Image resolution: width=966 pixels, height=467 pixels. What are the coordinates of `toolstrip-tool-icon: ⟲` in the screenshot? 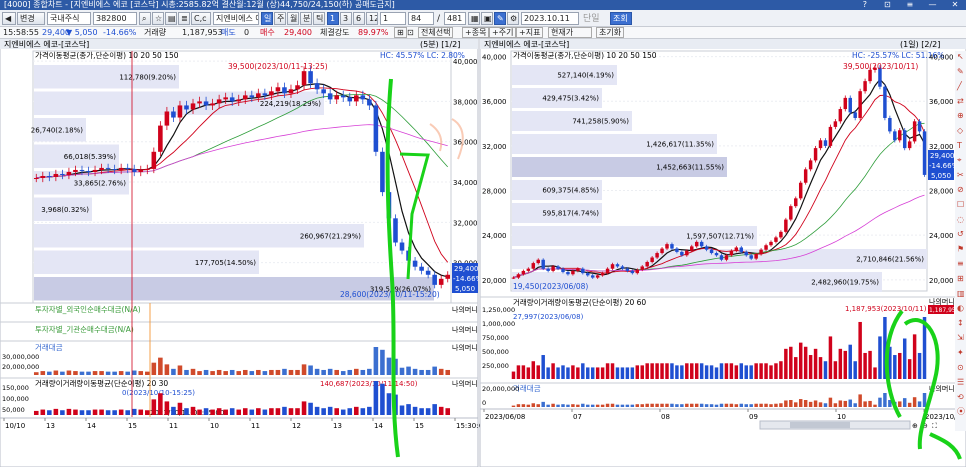 It's located at (960, 396).